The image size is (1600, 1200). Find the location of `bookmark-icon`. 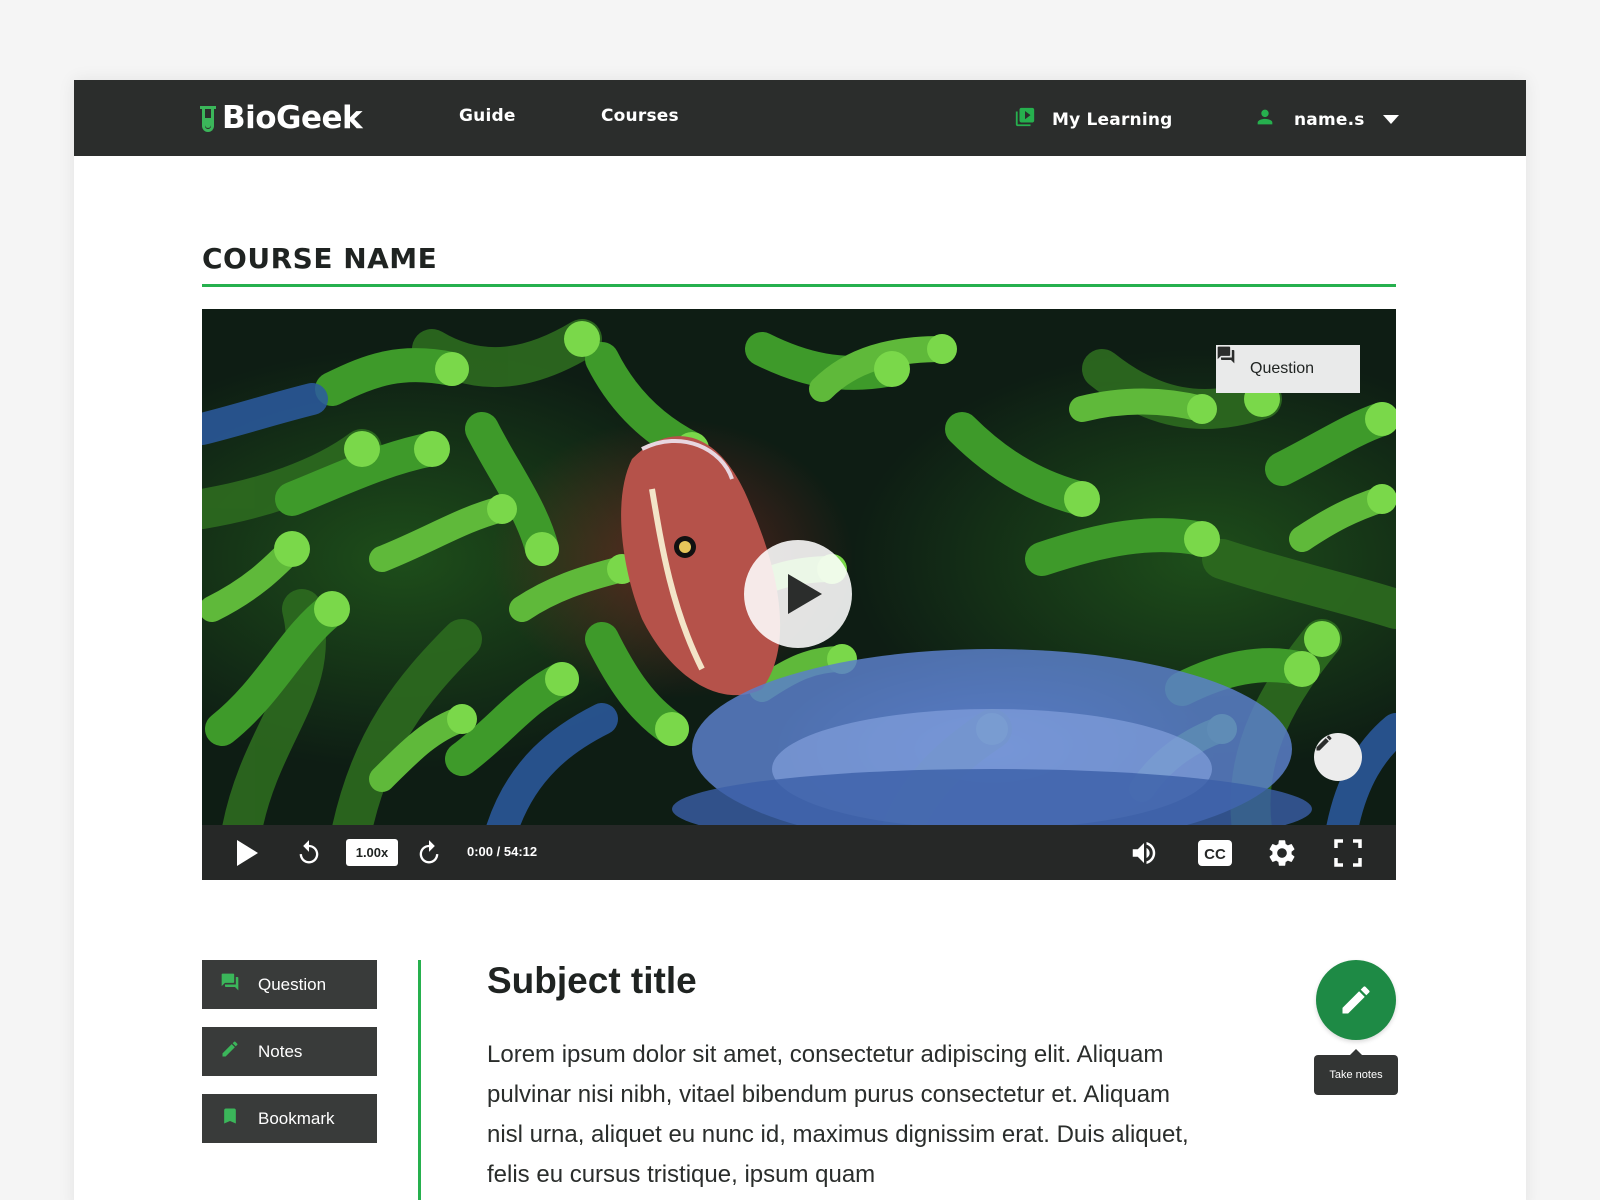

bookmark-icon is located at coordinates (230, 1118).